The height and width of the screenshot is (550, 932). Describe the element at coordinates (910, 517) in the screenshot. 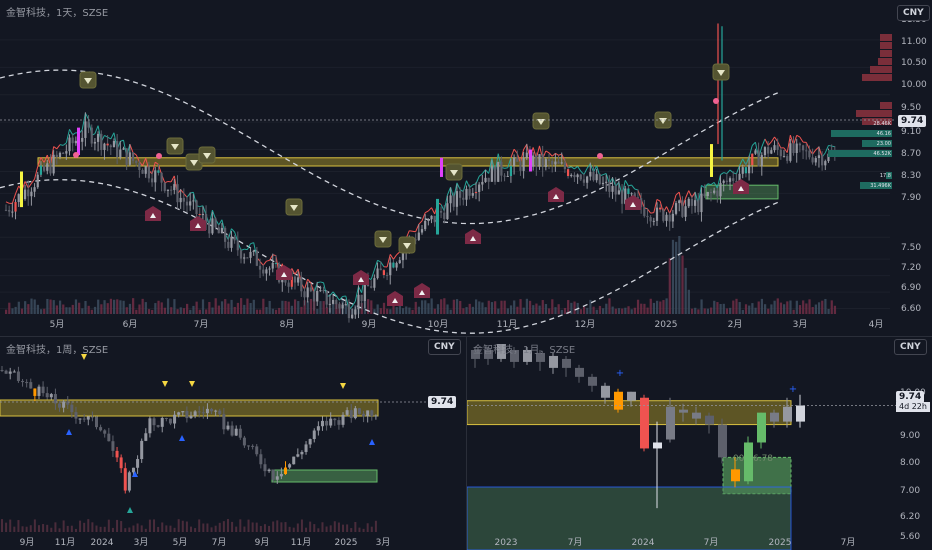

I see `monthly-y-axis-tick-label: 6.20` at that location.